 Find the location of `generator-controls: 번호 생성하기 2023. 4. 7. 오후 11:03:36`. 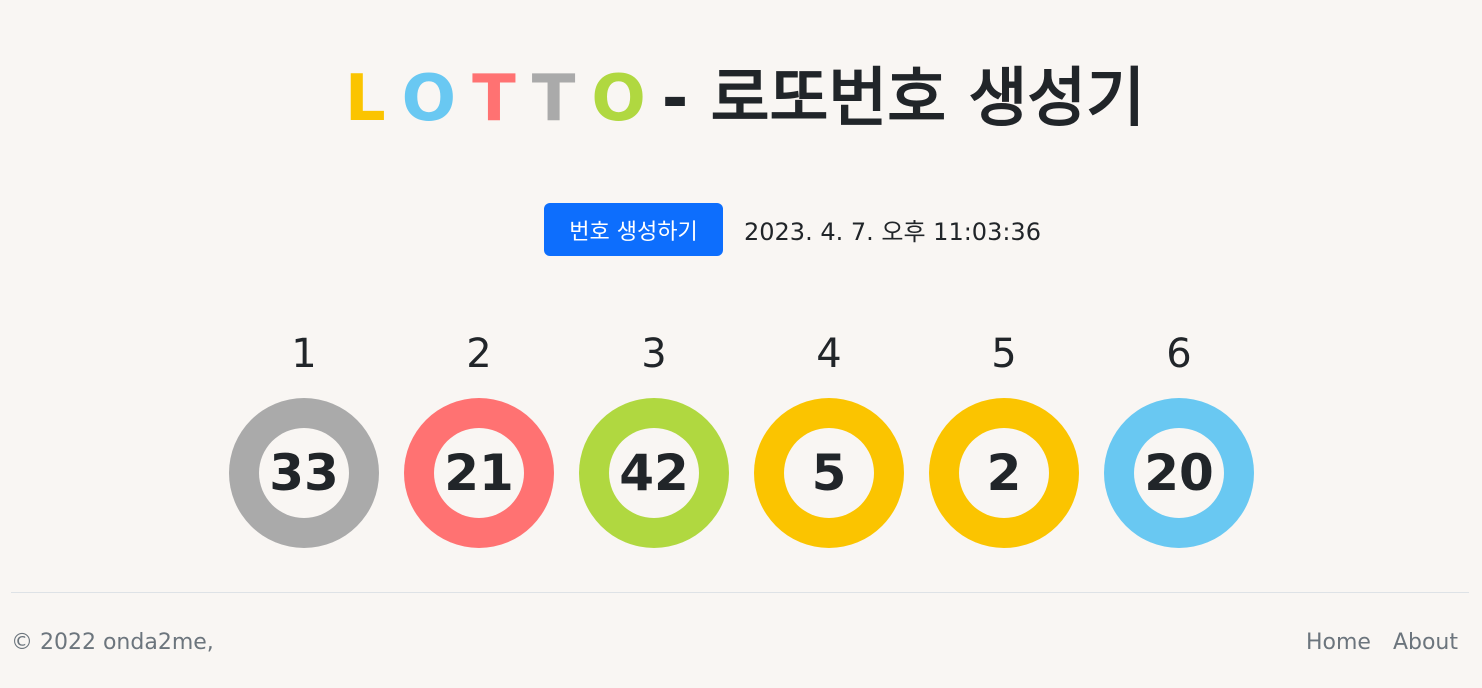

generator-controls: 번호 생성하기 2023. 4. 7. 오후 11:03:36 is located at coordinates (792, 229).